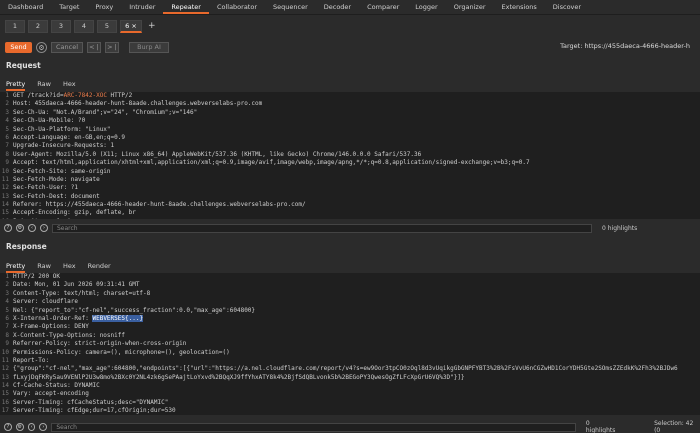  I want to click on cancel-button: Cancel, so click(67, 47).